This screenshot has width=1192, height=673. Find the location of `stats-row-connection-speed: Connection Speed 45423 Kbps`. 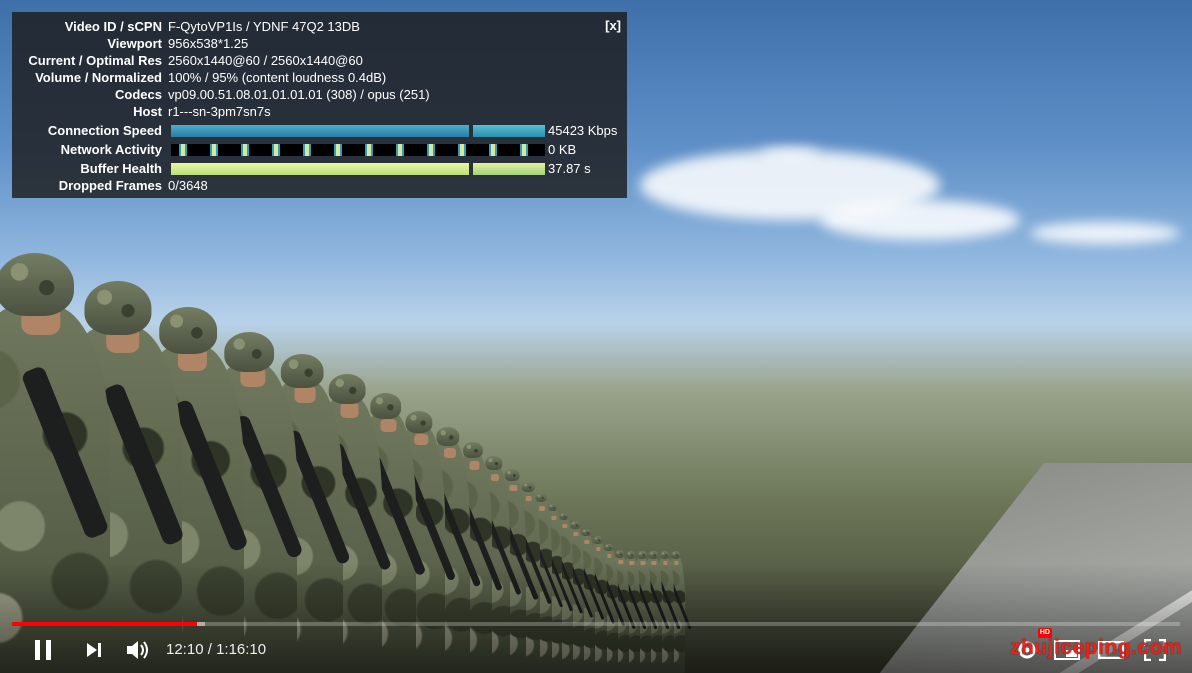

stats-row-connection-speed: Connection Speed 45423 Kbps is located at coordinates (319, 130).